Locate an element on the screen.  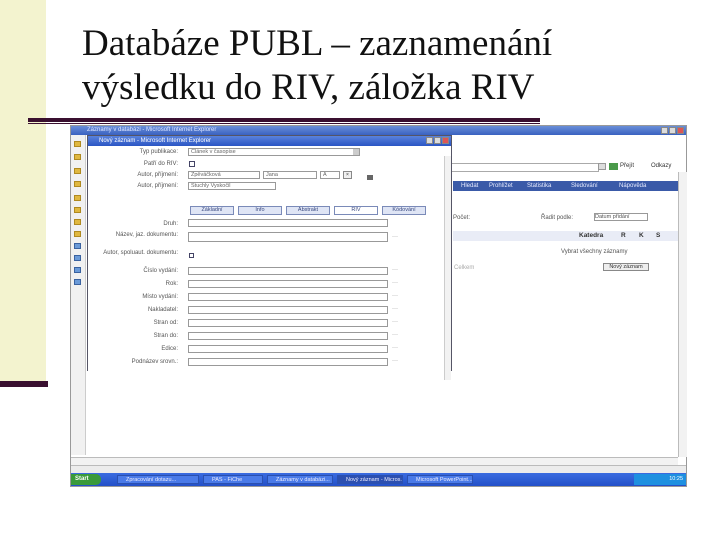
new-record-button: Nový záznam is located at coordinates (626, 267).